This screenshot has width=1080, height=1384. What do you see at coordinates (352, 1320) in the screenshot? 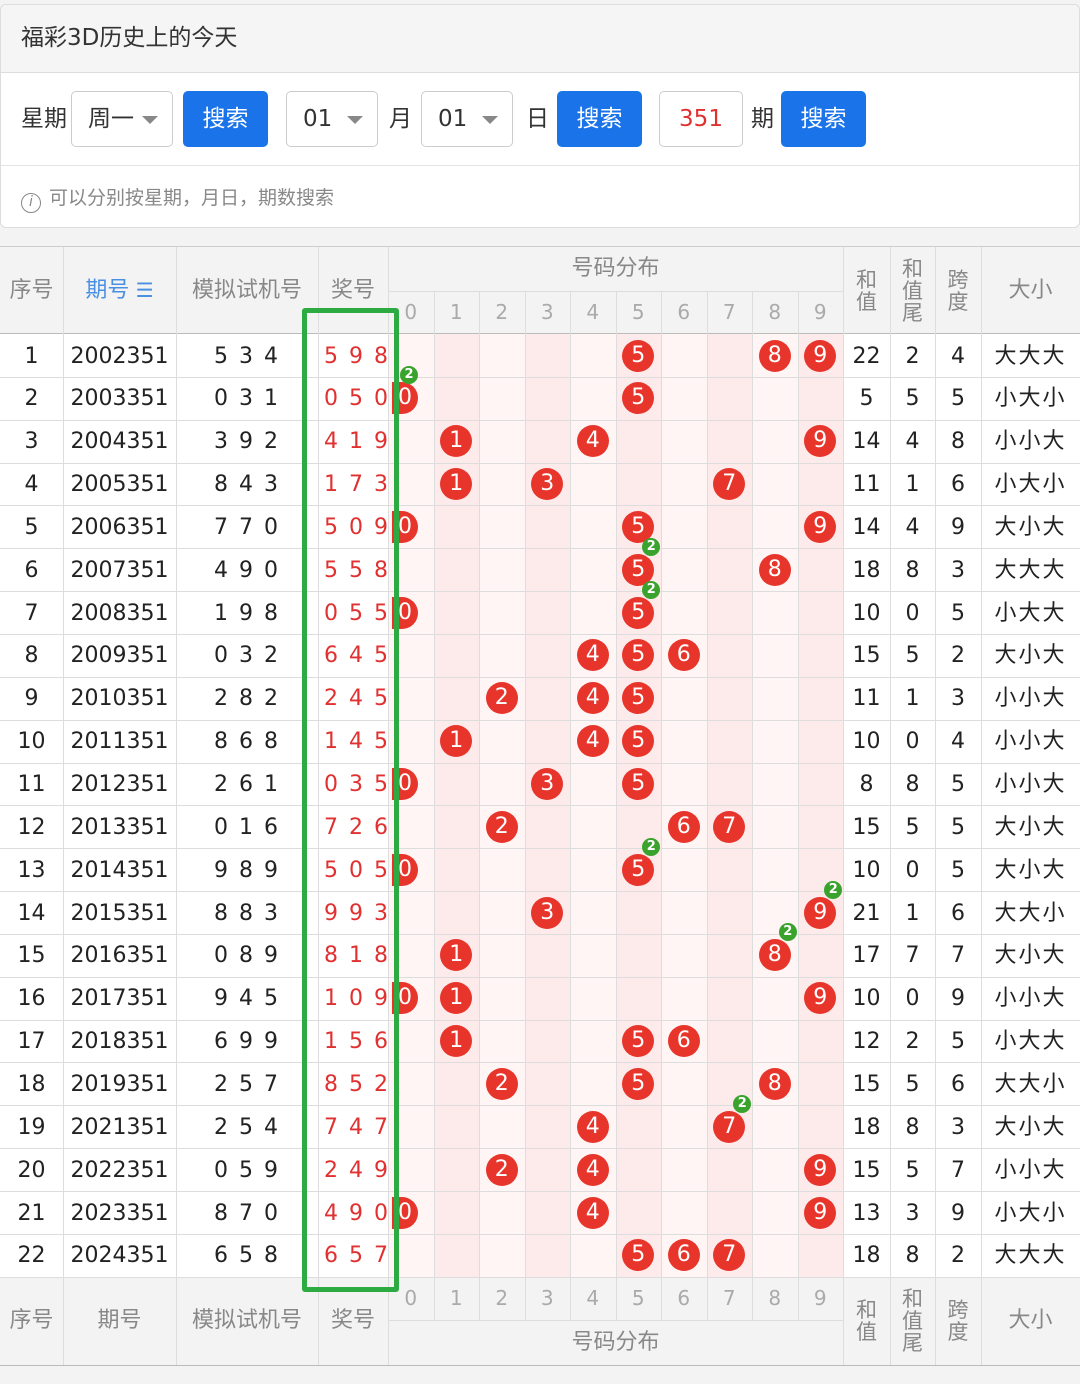
I see `footer-prize-label: 奖号` at bounding box center [352, 1320].